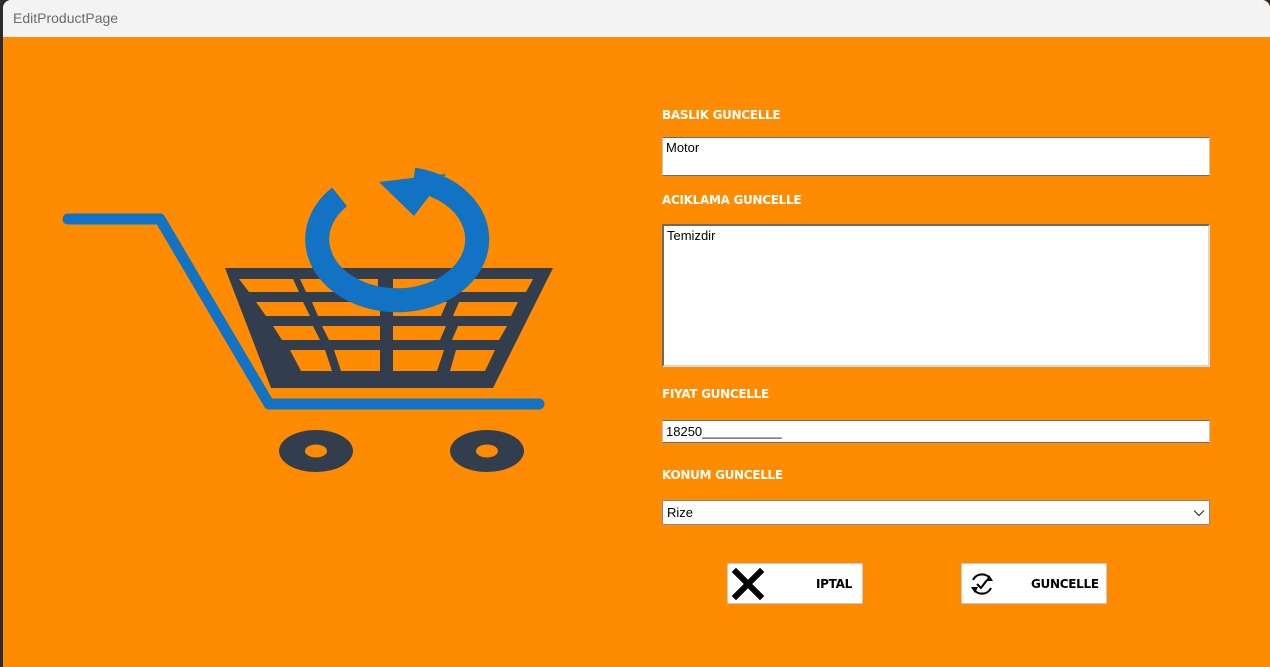 The width and height of the screenshot is (1270, 667). I want to click on refresh-check-icon, so click(982, 584).